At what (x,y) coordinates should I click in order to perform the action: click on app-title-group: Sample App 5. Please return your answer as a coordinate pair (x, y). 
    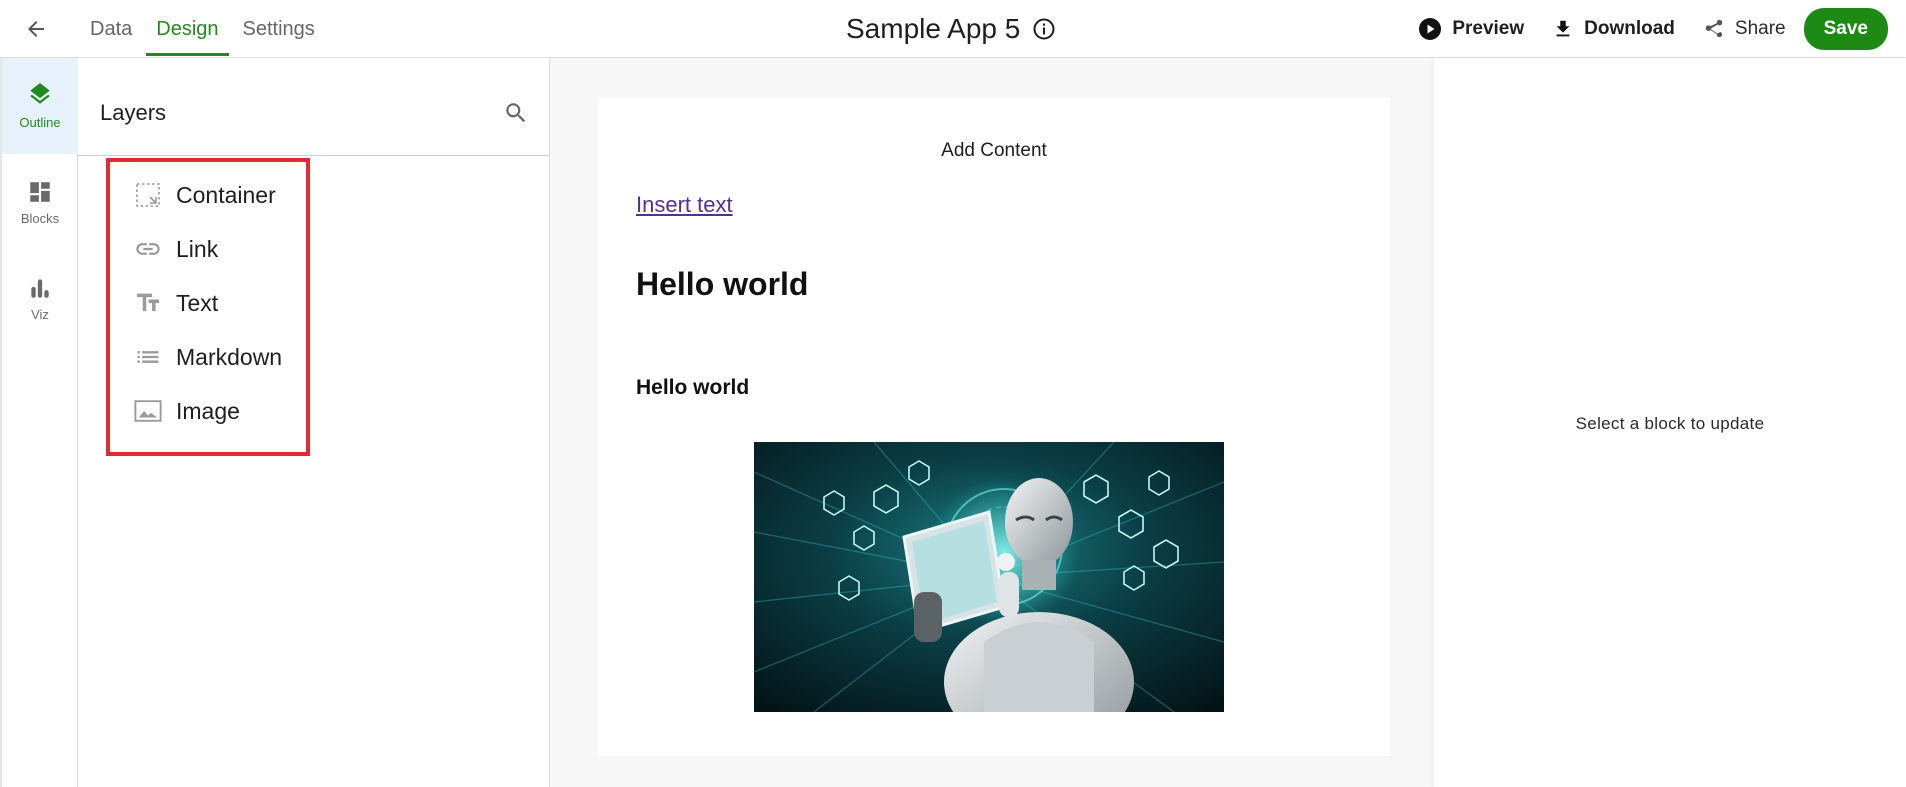
    Looking at the image, I should click on (951, 29).